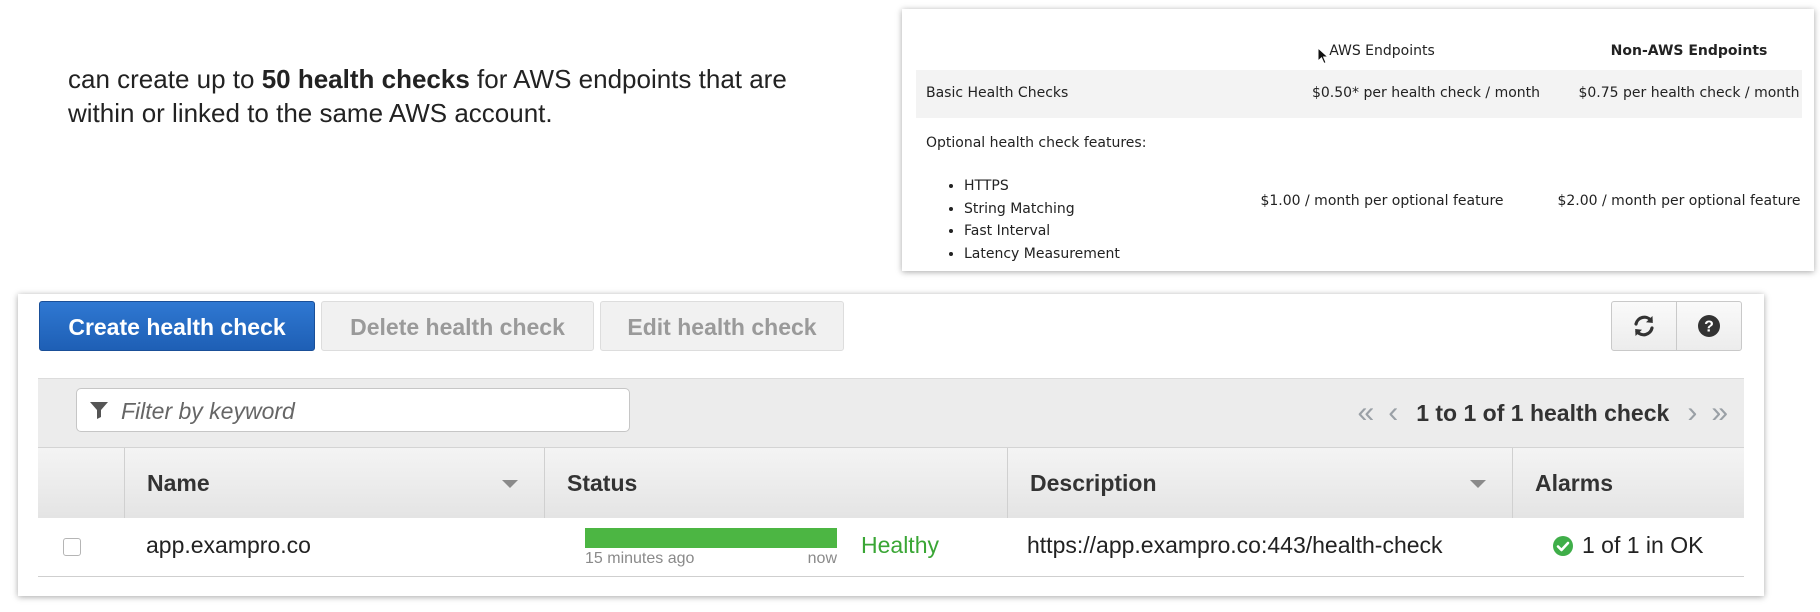 The image size is (1820, 612). Describe the element at coordinates (1323, 56) in the screenshot. I see `mouse-cursor-icon` at that location.